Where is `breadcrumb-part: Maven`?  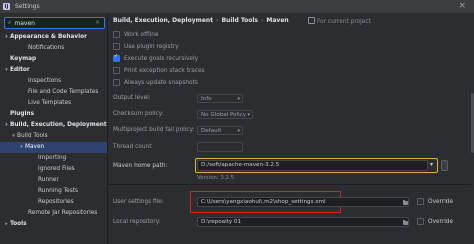
breadcrumb-part: Maven is located at coordinates (277, 20).